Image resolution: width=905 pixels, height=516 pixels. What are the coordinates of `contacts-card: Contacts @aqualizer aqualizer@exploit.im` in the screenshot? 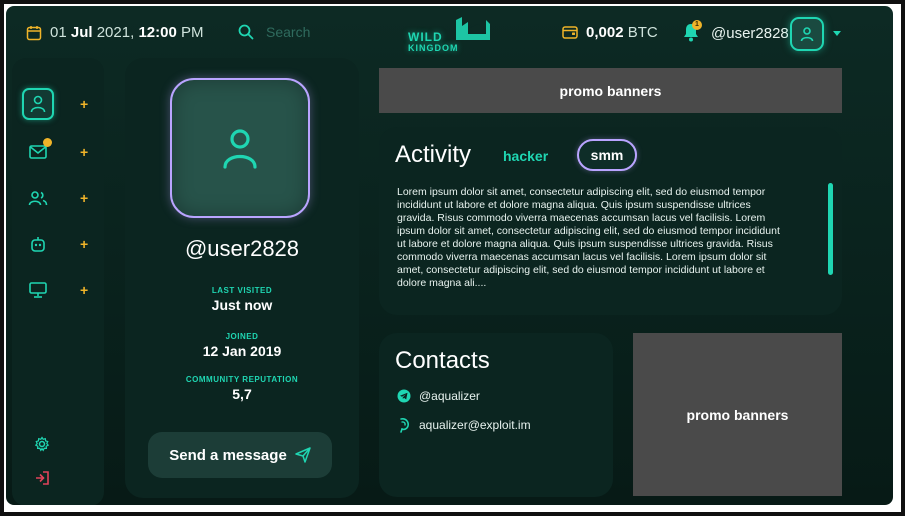 It's located at (496, 415).